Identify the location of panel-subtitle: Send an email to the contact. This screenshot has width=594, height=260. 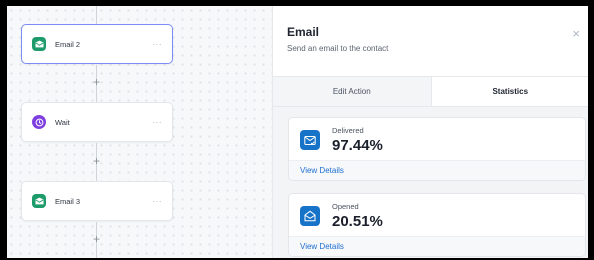
(338, 48).